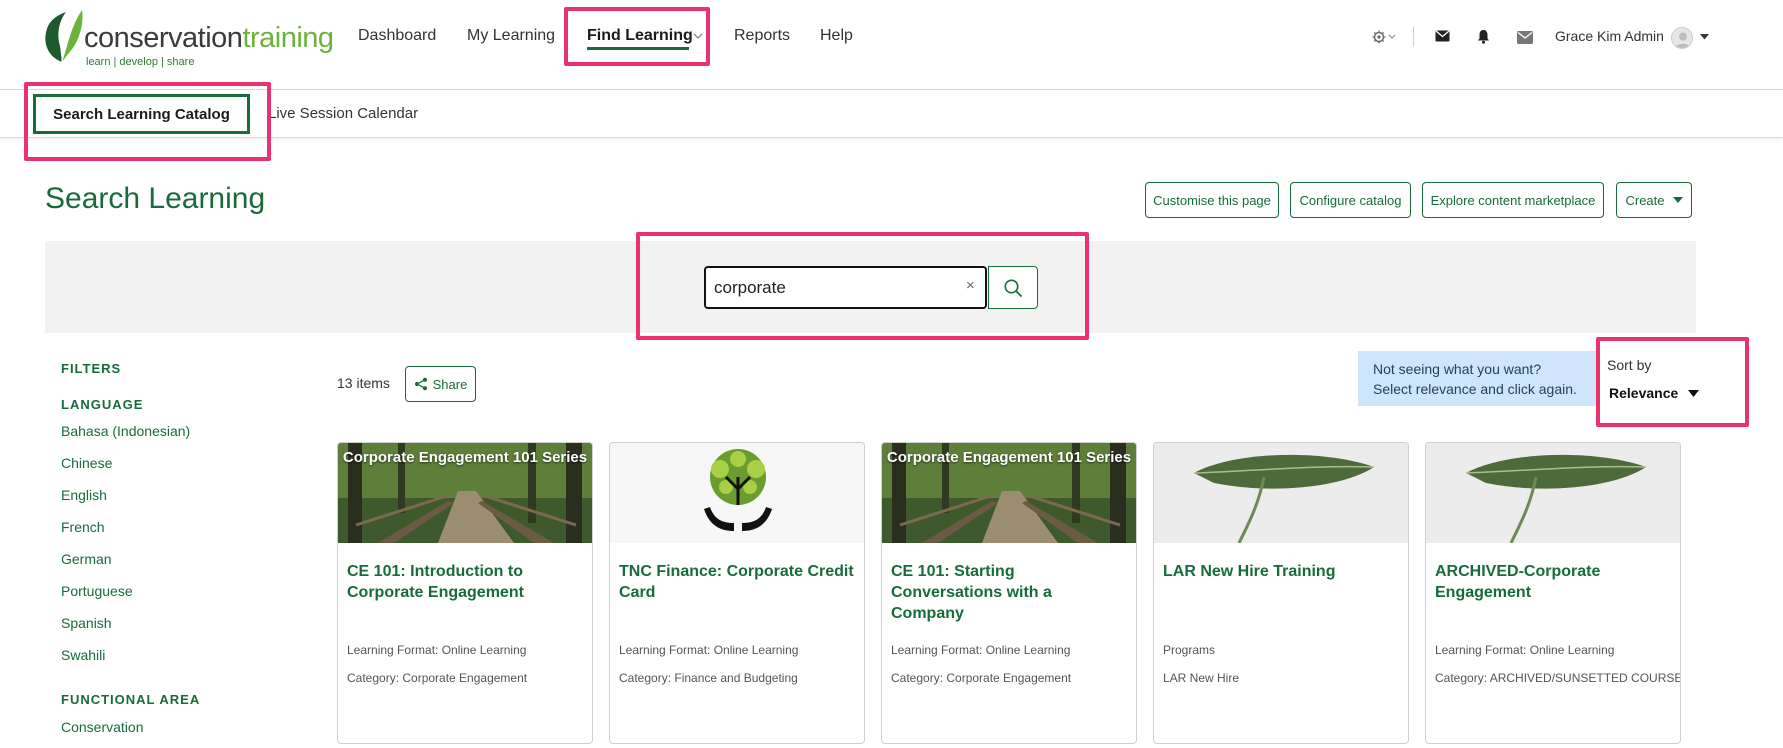 Image resolution: width=1783 pixels, height=748 pixels. What do you see at coordinates (450, 384) in the screenshot?
I see `share-label: Share` at bounding box center [450, 384].